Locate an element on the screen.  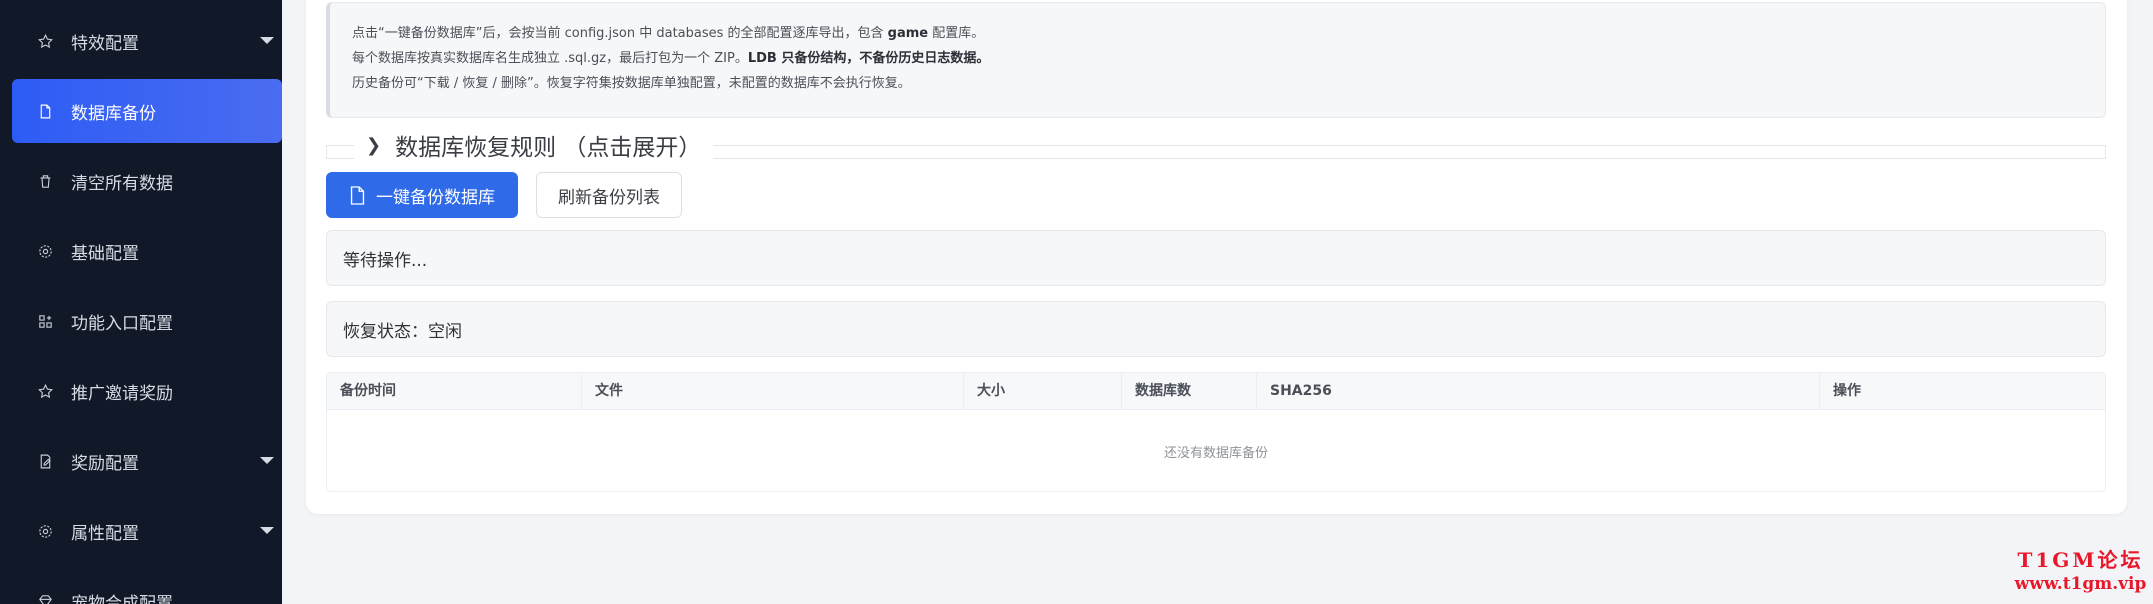
restore-rules-collapse: ❯ 数据库恢复规则 （点击展开） is located at coordinates (1216, 146).